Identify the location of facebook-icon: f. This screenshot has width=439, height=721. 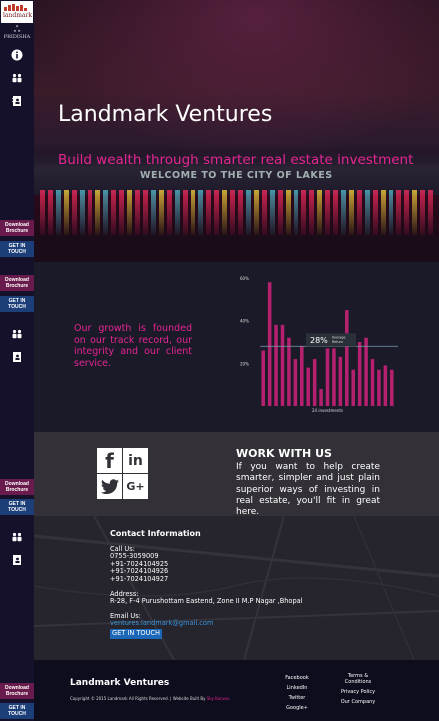
(109, 460).